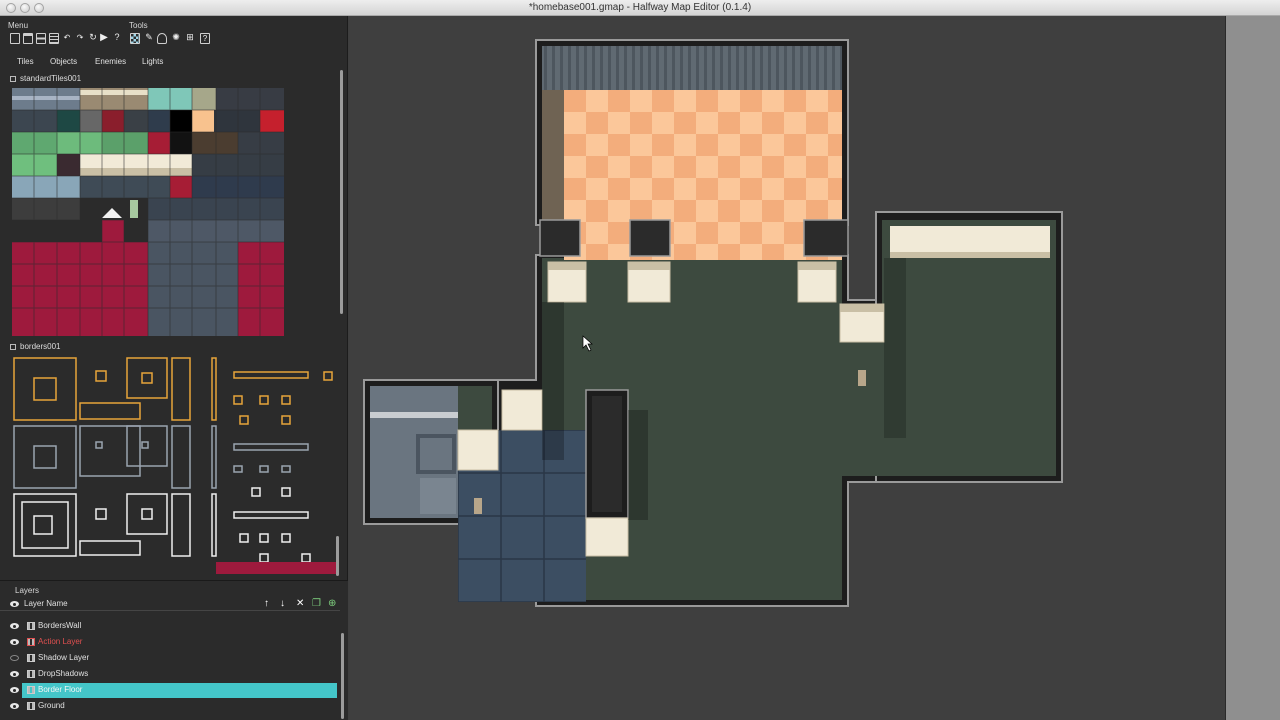 This screenshot has height=720, width=1280. What do you see at coordinates (332, 604) in the screenshot?
I see `add-layer-icon: ⊕` at bounding box center [332, 604].